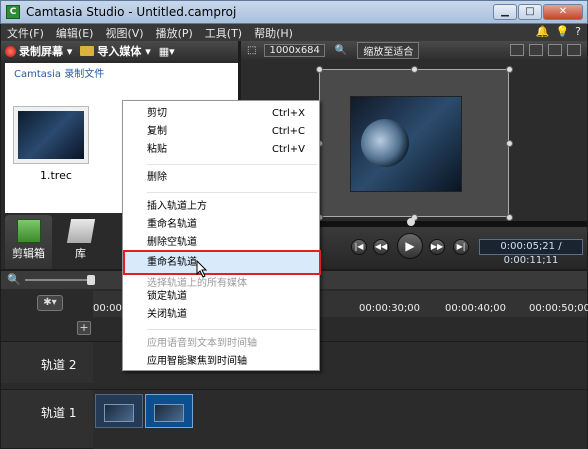 The image size is (588, 449). Describe the element at coordinates (28, 253) in the screenshot. I see `tab-clip-bin-label: 剪辑箱` at that location.